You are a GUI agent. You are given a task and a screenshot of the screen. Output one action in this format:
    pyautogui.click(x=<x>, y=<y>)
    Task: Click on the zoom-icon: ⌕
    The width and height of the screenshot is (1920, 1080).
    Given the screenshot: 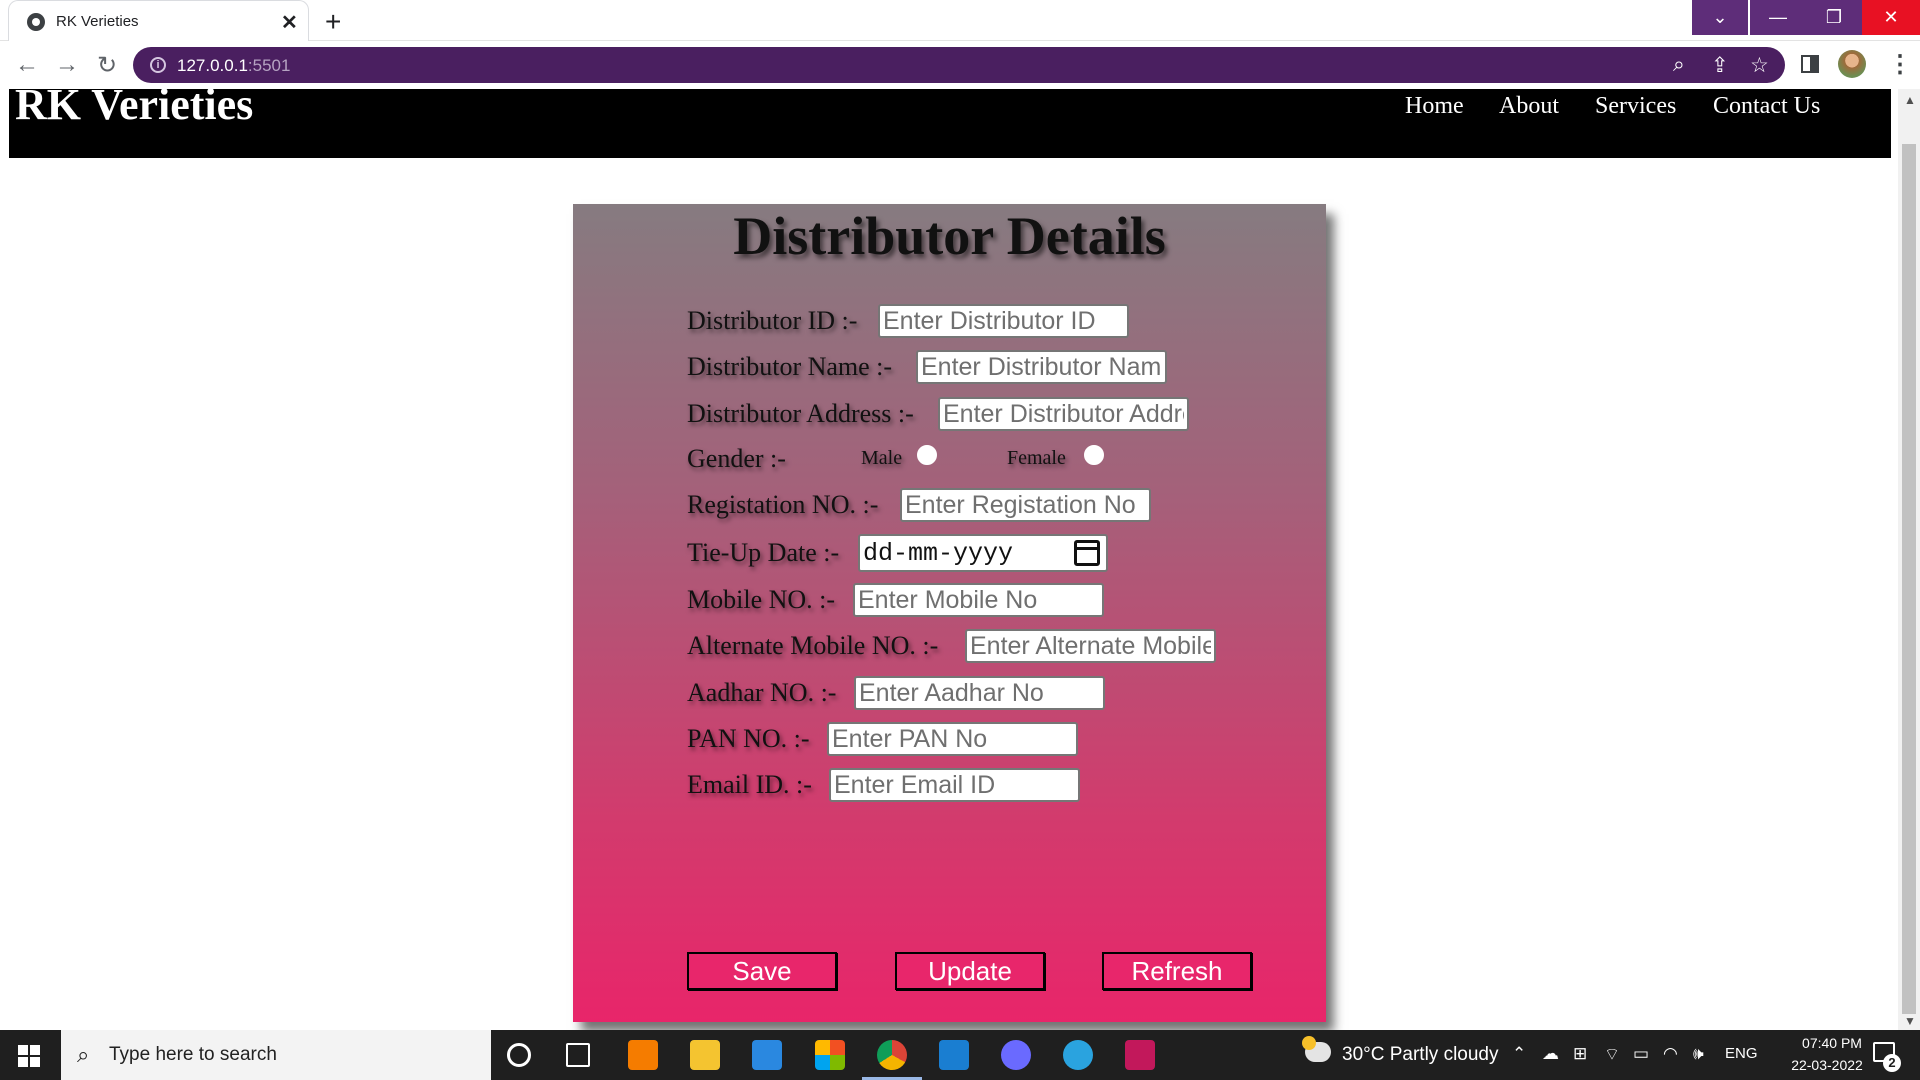 What is the action you would take?
    pyautogui.click(x=1679, y=65)
    